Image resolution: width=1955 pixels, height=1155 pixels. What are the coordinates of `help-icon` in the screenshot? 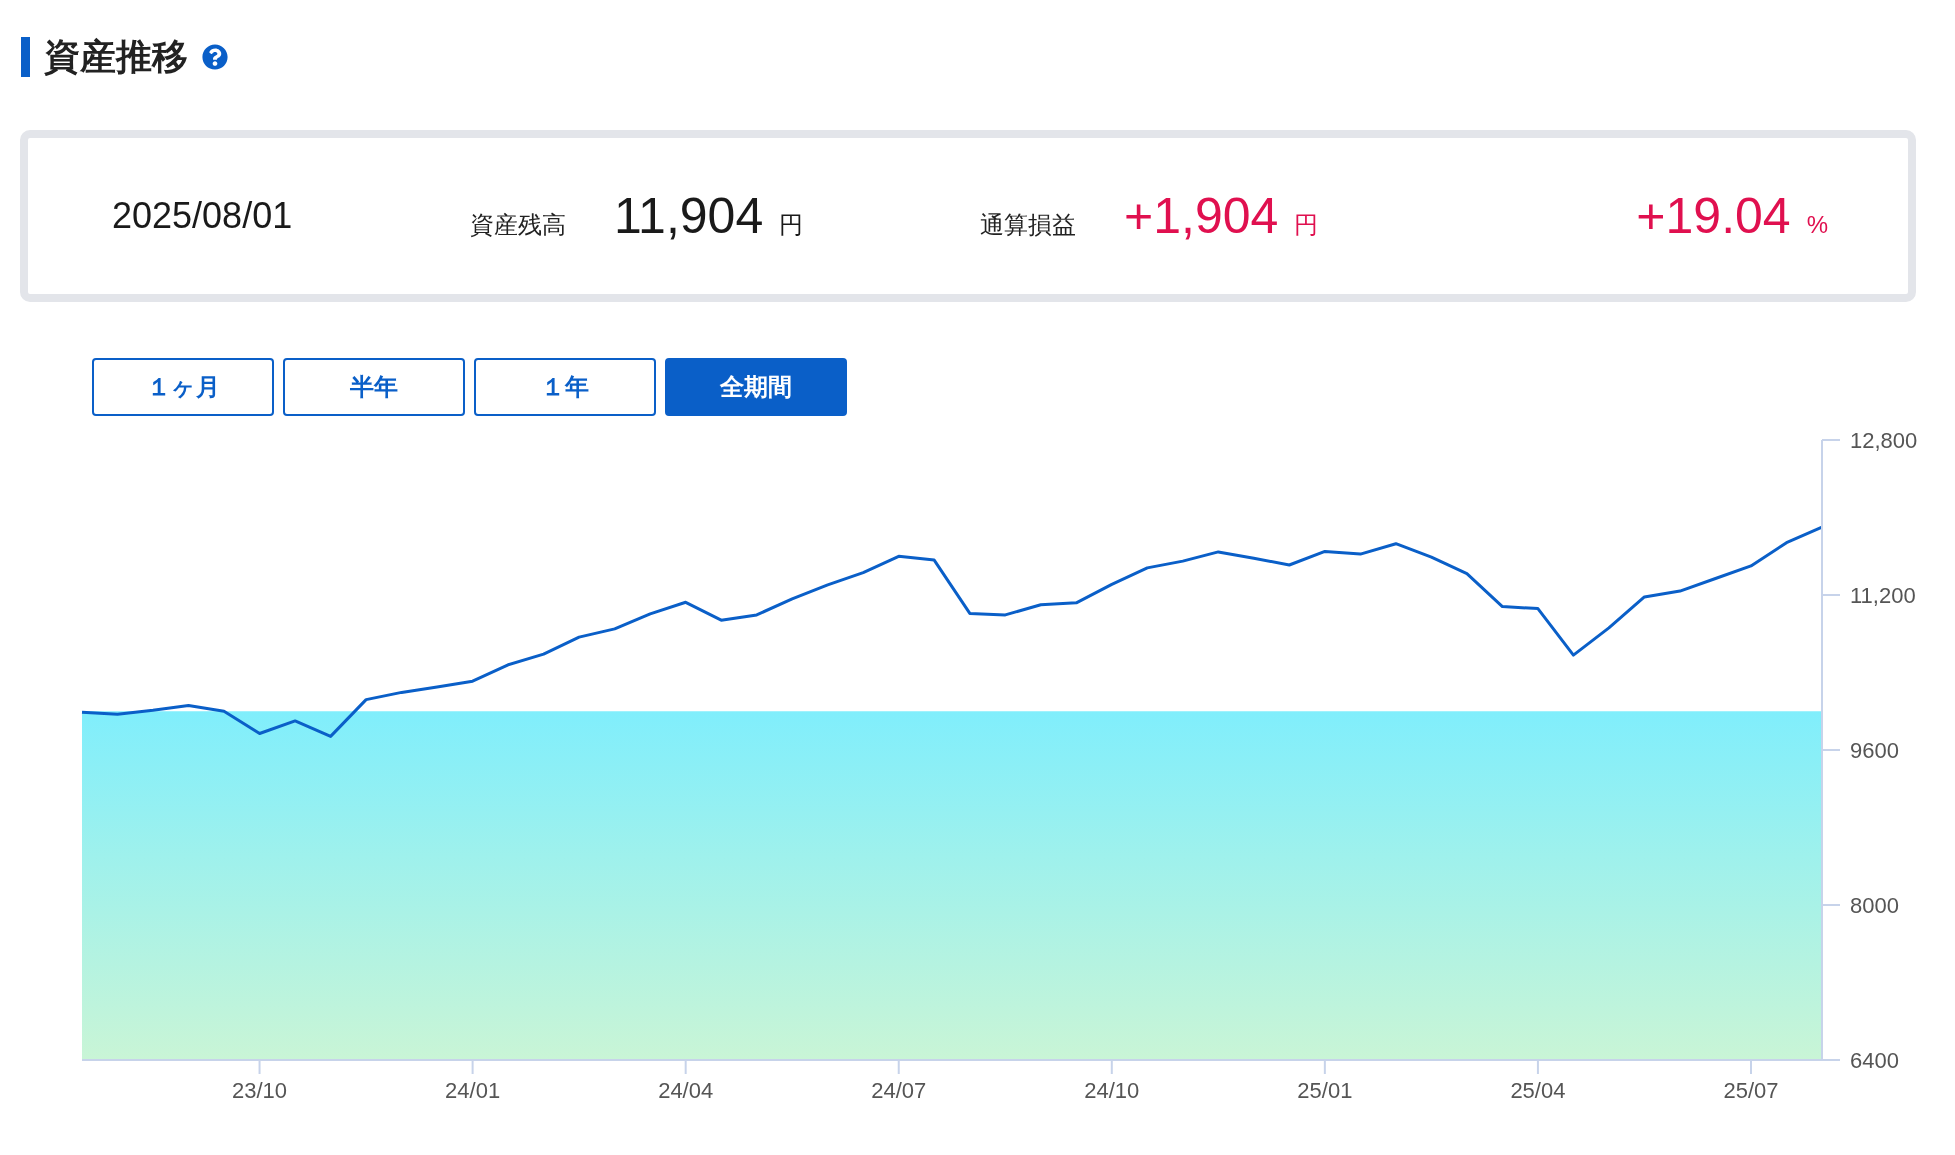 It's located at (215, 57).